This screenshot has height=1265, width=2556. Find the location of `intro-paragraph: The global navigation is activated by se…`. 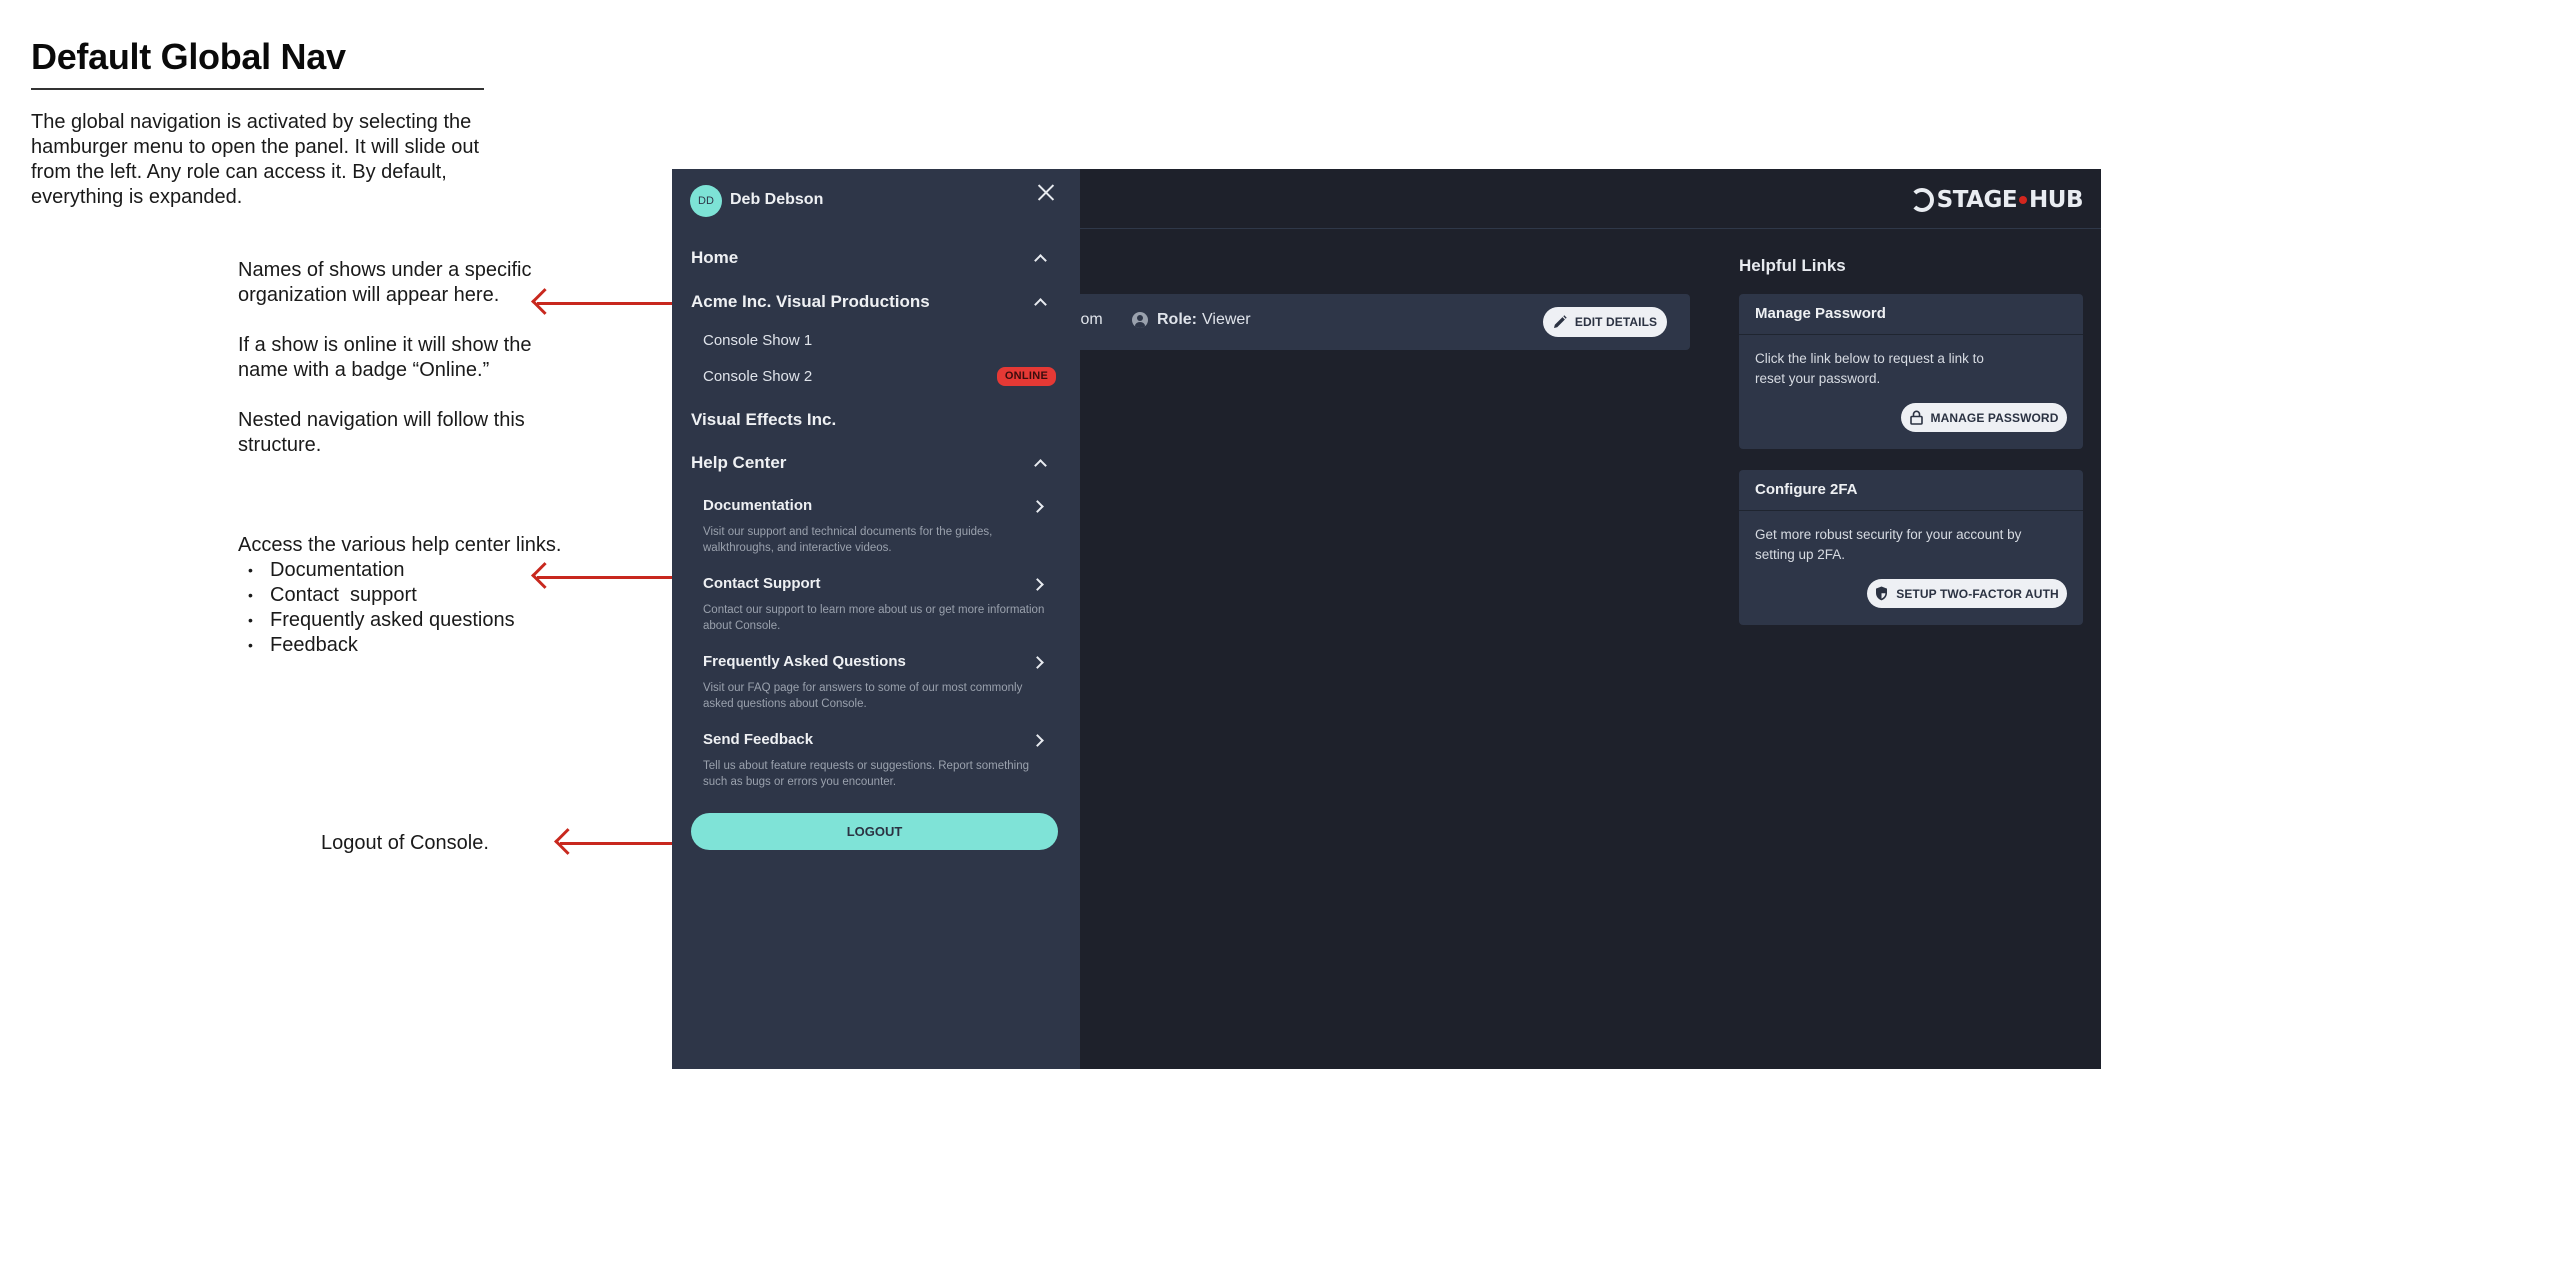

intro-paragraph: The global navigation is activated by se… is located at coordinates (255, 159).